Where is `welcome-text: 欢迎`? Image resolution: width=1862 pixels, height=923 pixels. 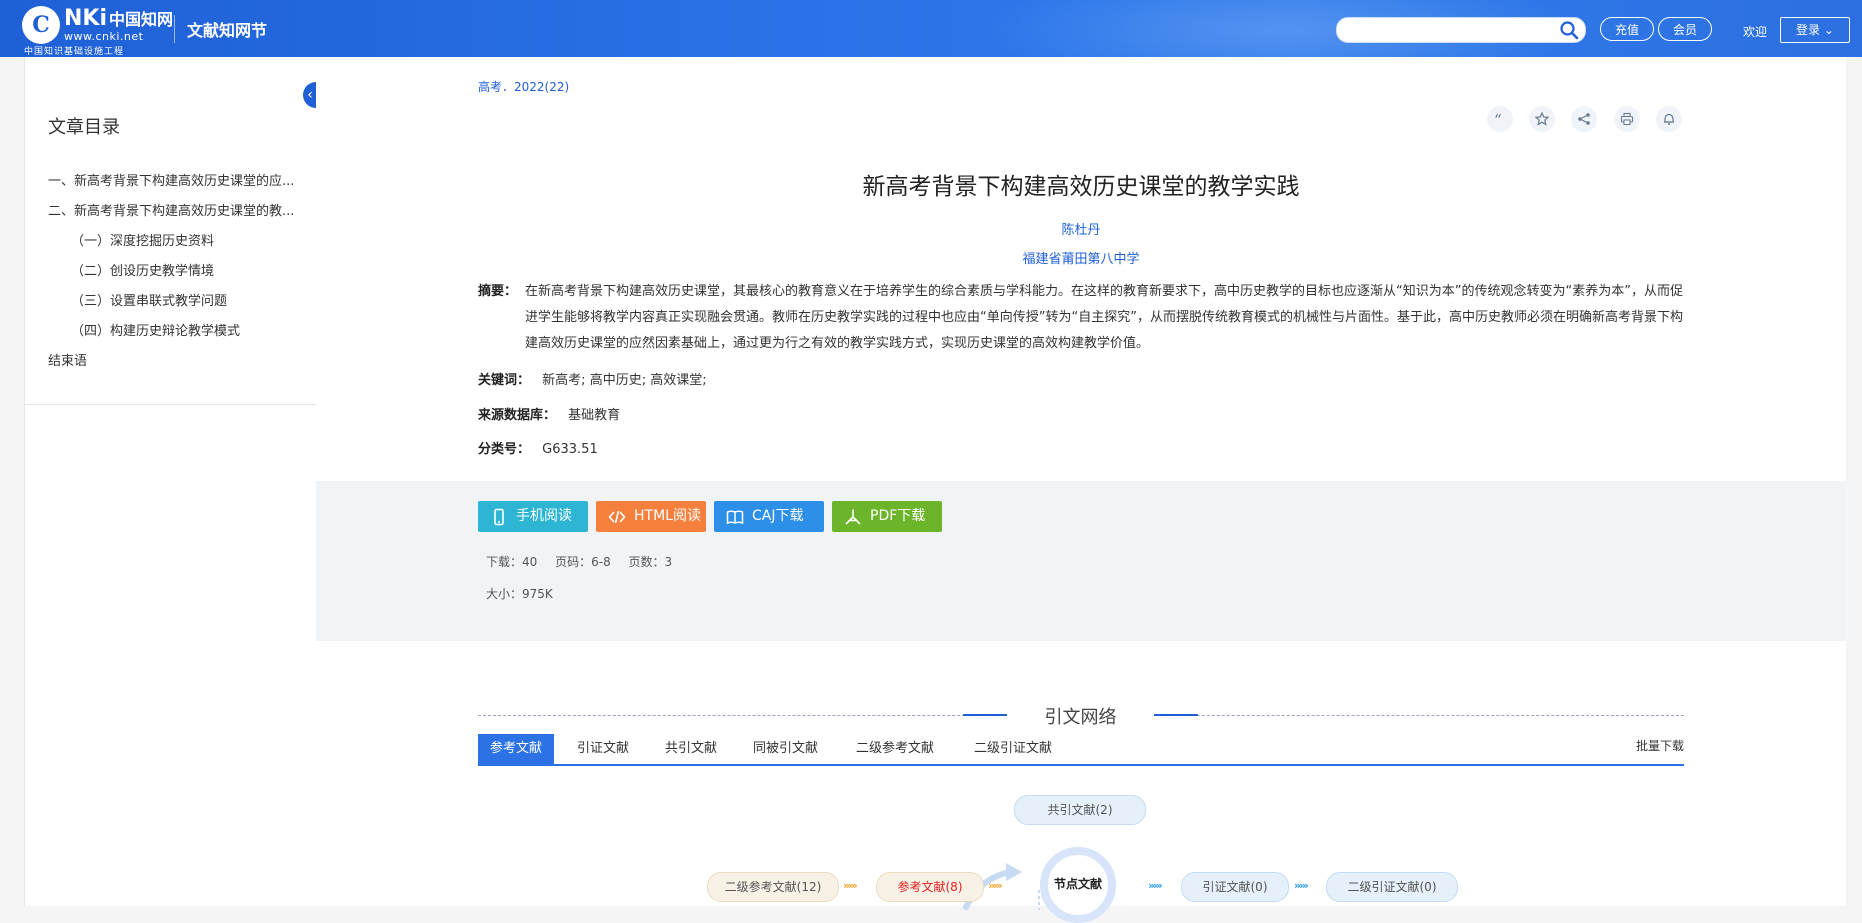
welcome-text: 欢迎 is located at coordinates (1755, 32).